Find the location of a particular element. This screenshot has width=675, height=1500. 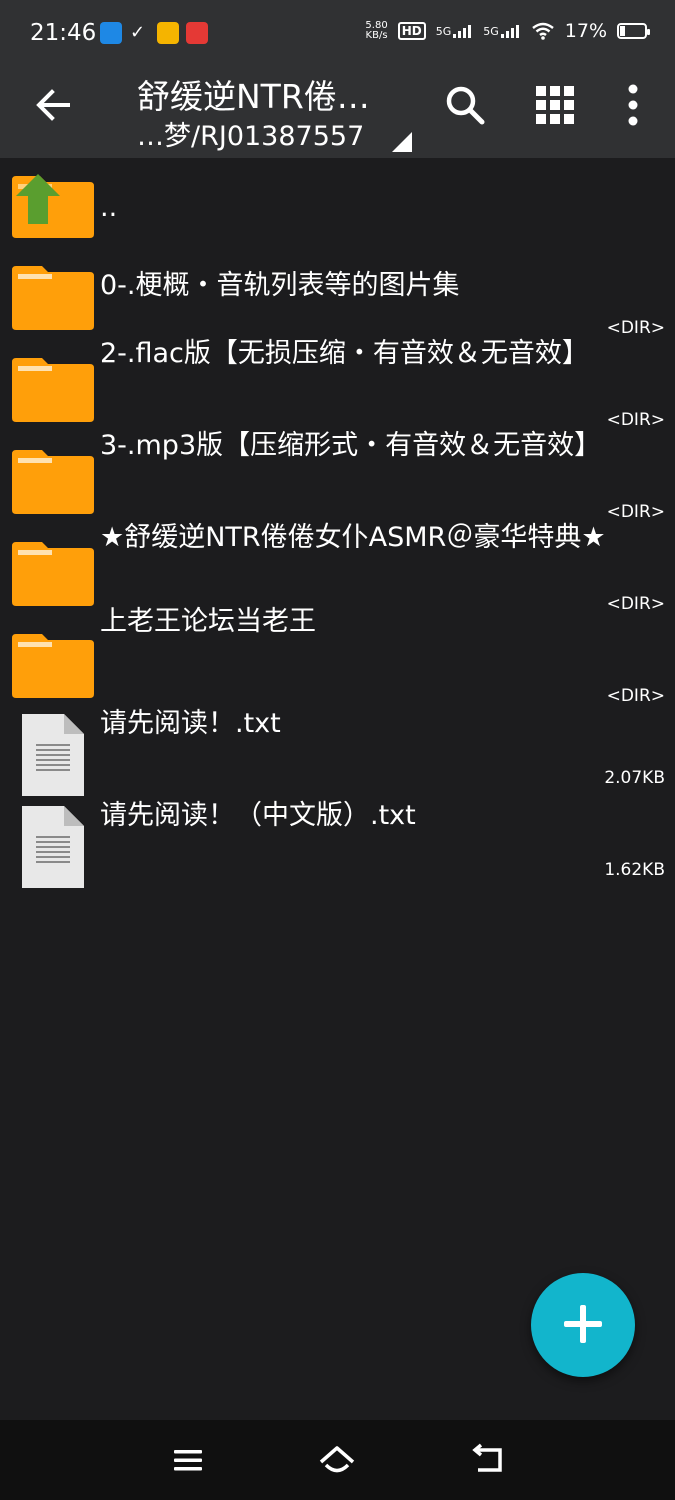

check-list-icon: ✓ is located at coordinates (138, 32).